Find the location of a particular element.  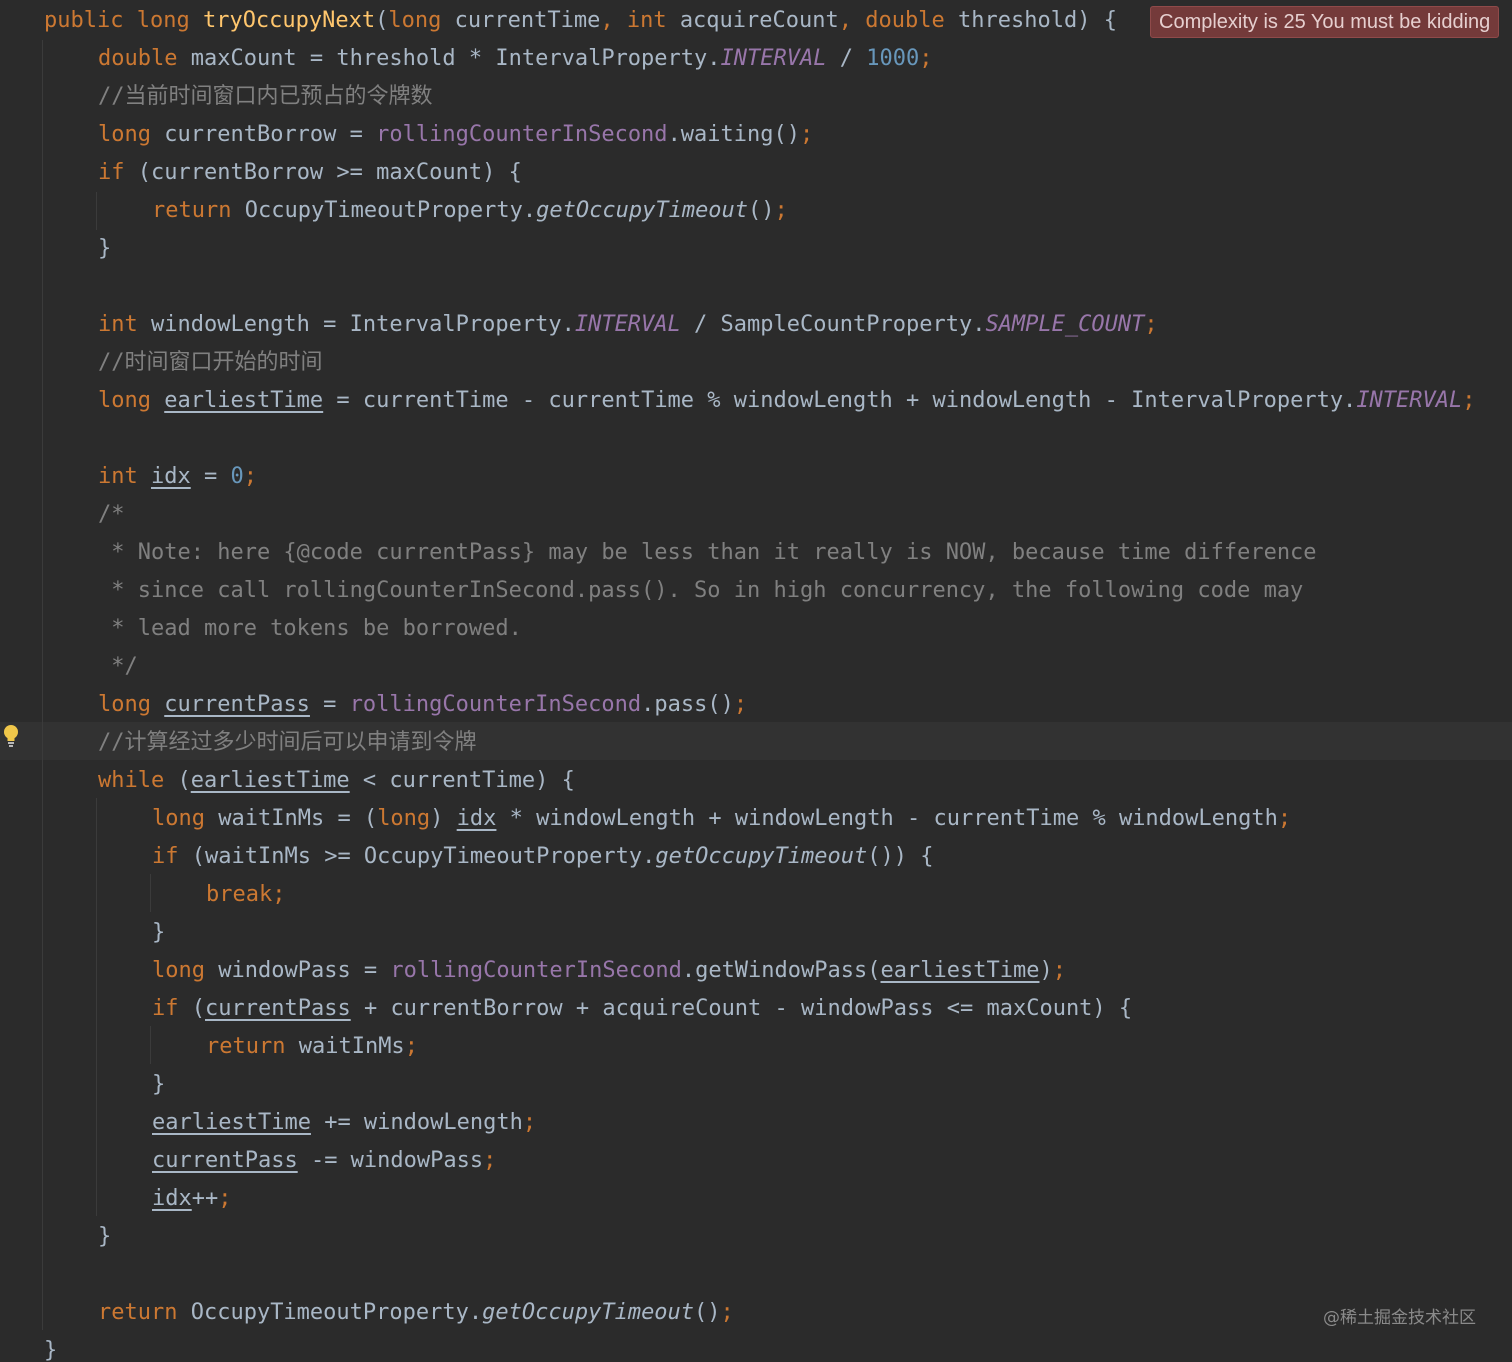

code-line: currentPass -= windowPass; is located at coordinates (324, 1161).